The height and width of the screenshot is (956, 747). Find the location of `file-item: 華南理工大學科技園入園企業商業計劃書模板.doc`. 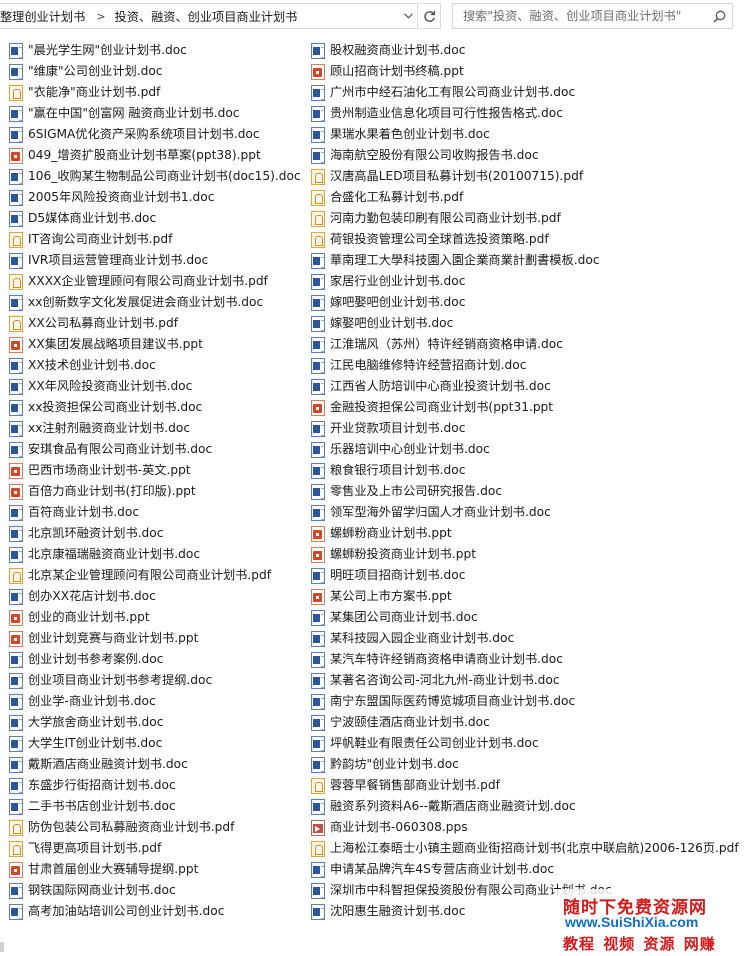

file-item: 華南理工大學科技園入園企業商業計劃書模板.doc is located at coordinates (526, 260).